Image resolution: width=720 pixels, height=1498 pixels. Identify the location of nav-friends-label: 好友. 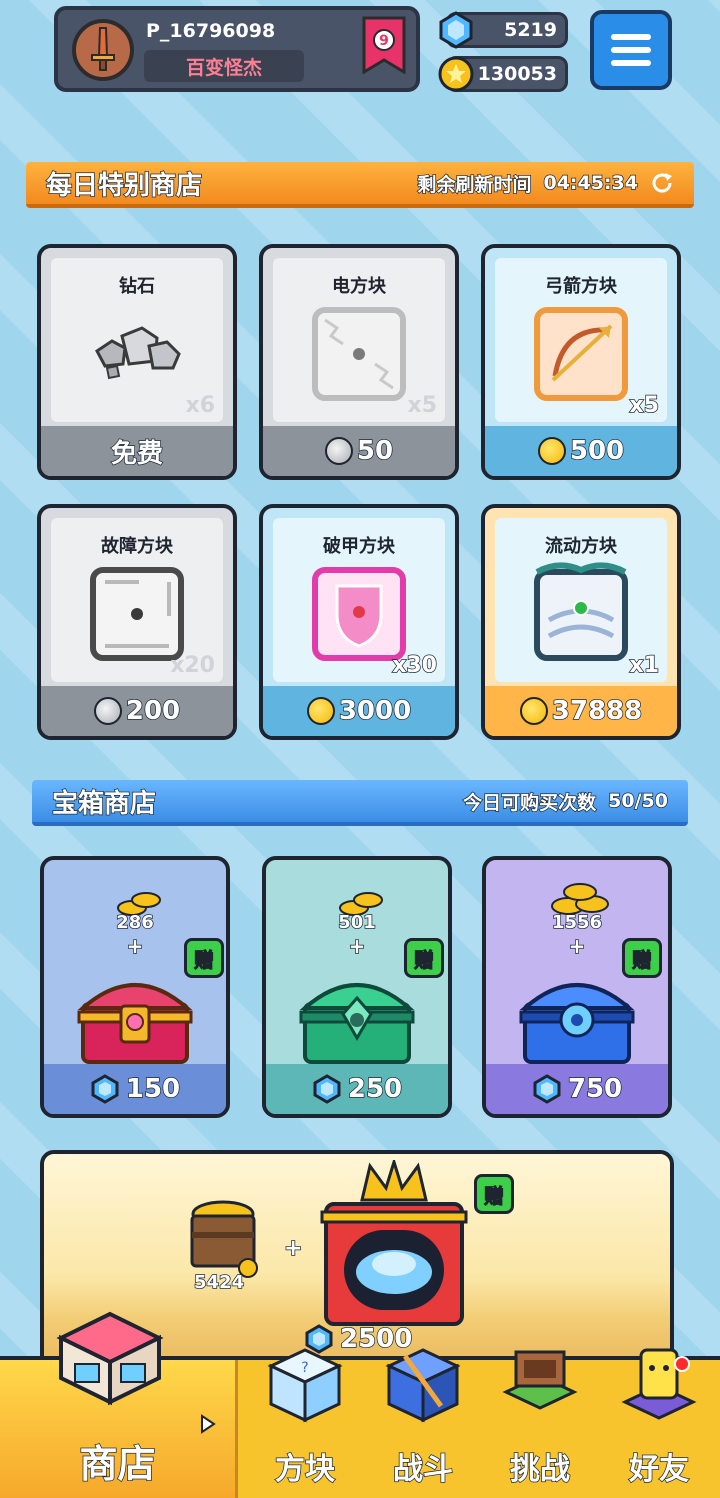
(659, 1469).